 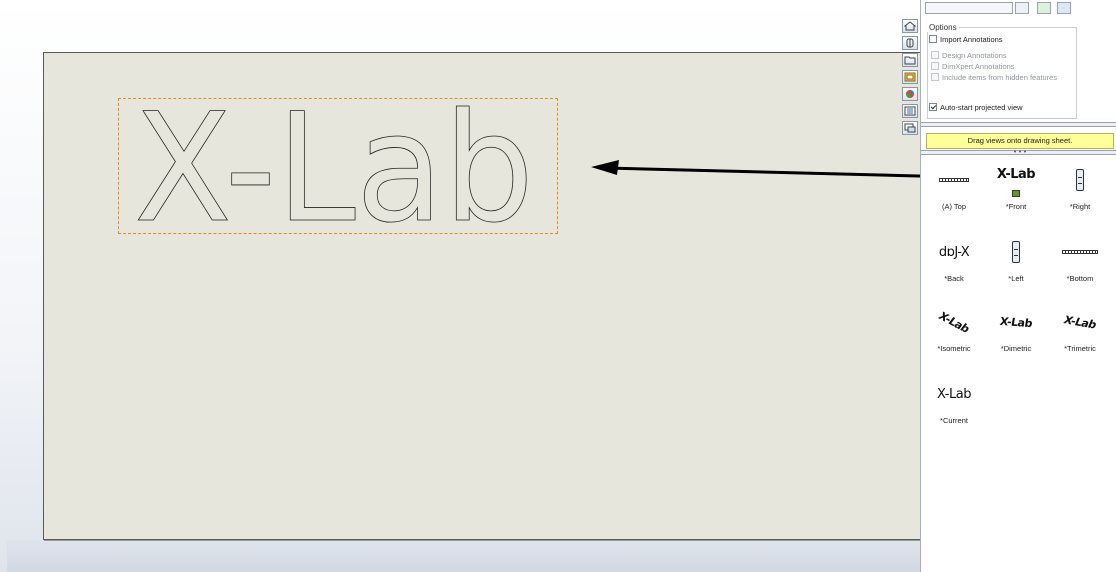 I want to click on view-top-thumbnail, so click(x=954, y=180).